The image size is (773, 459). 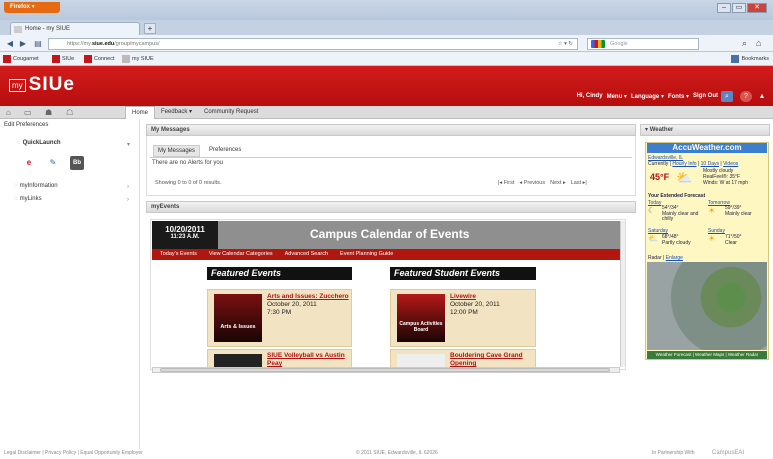 I want to click on event-title-link: Bouldering Cave Grand Opening, so click(x=492, y=360).